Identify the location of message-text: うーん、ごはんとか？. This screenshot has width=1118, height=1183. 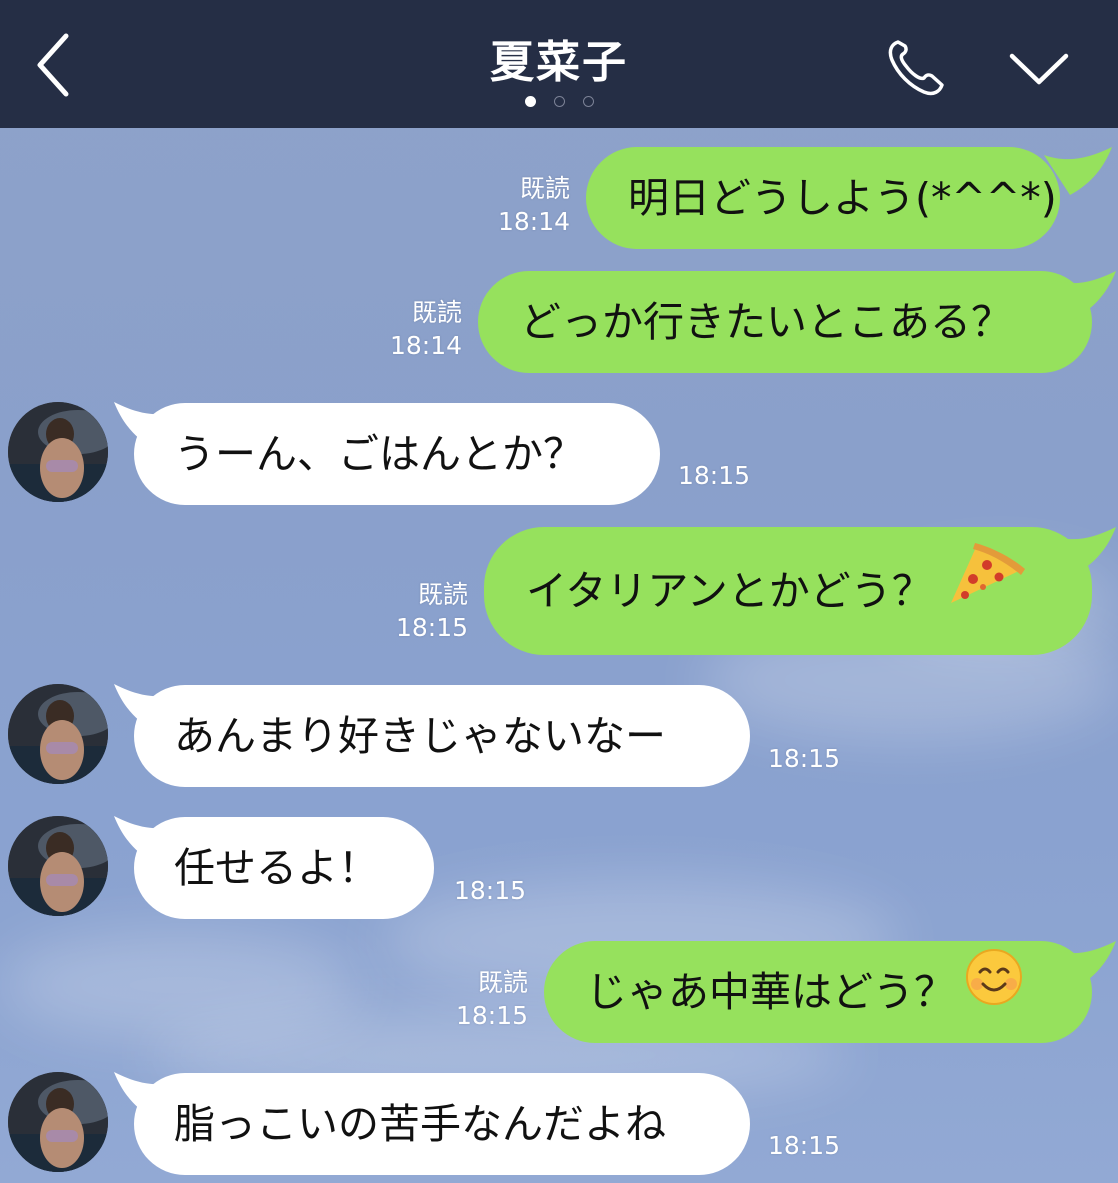
(379, 454).